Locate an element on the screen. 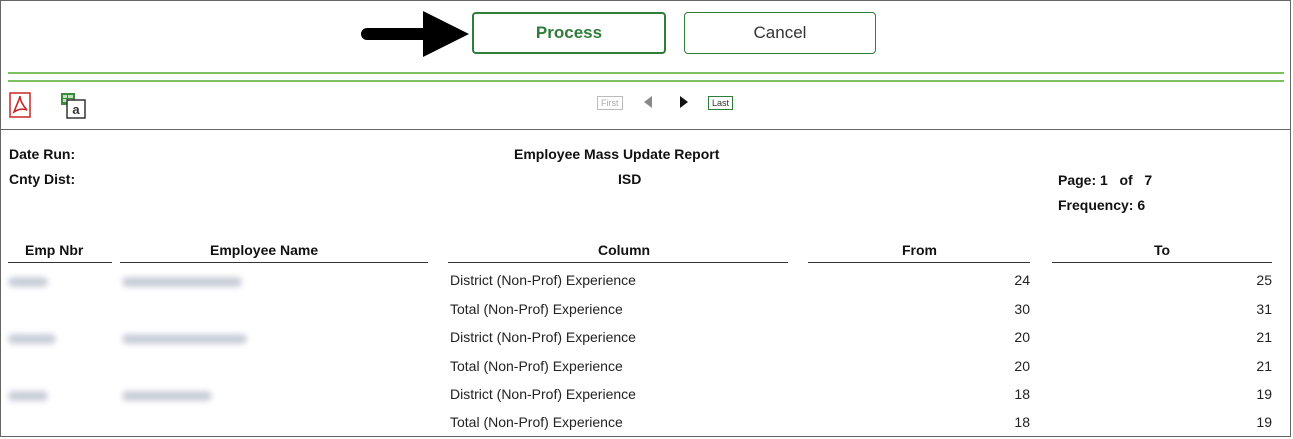 This screenshot has width=1293, height=439. report-viewer-toolbar: a First Last is located at coordinates (645, 106).